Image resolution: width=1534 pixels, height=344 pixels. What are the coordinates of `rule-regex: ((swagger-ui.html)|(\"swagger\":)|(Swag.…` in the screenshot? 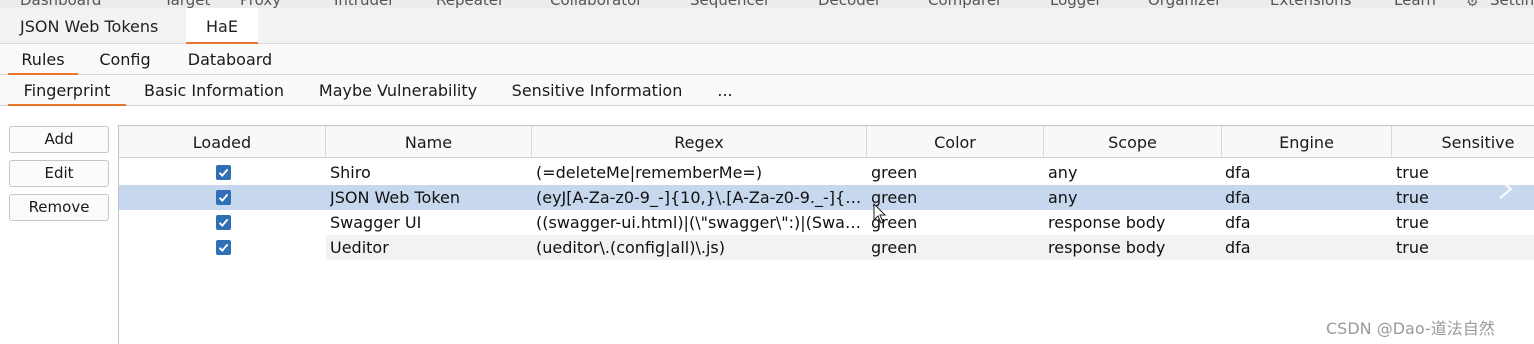 It's located at (701, 222).